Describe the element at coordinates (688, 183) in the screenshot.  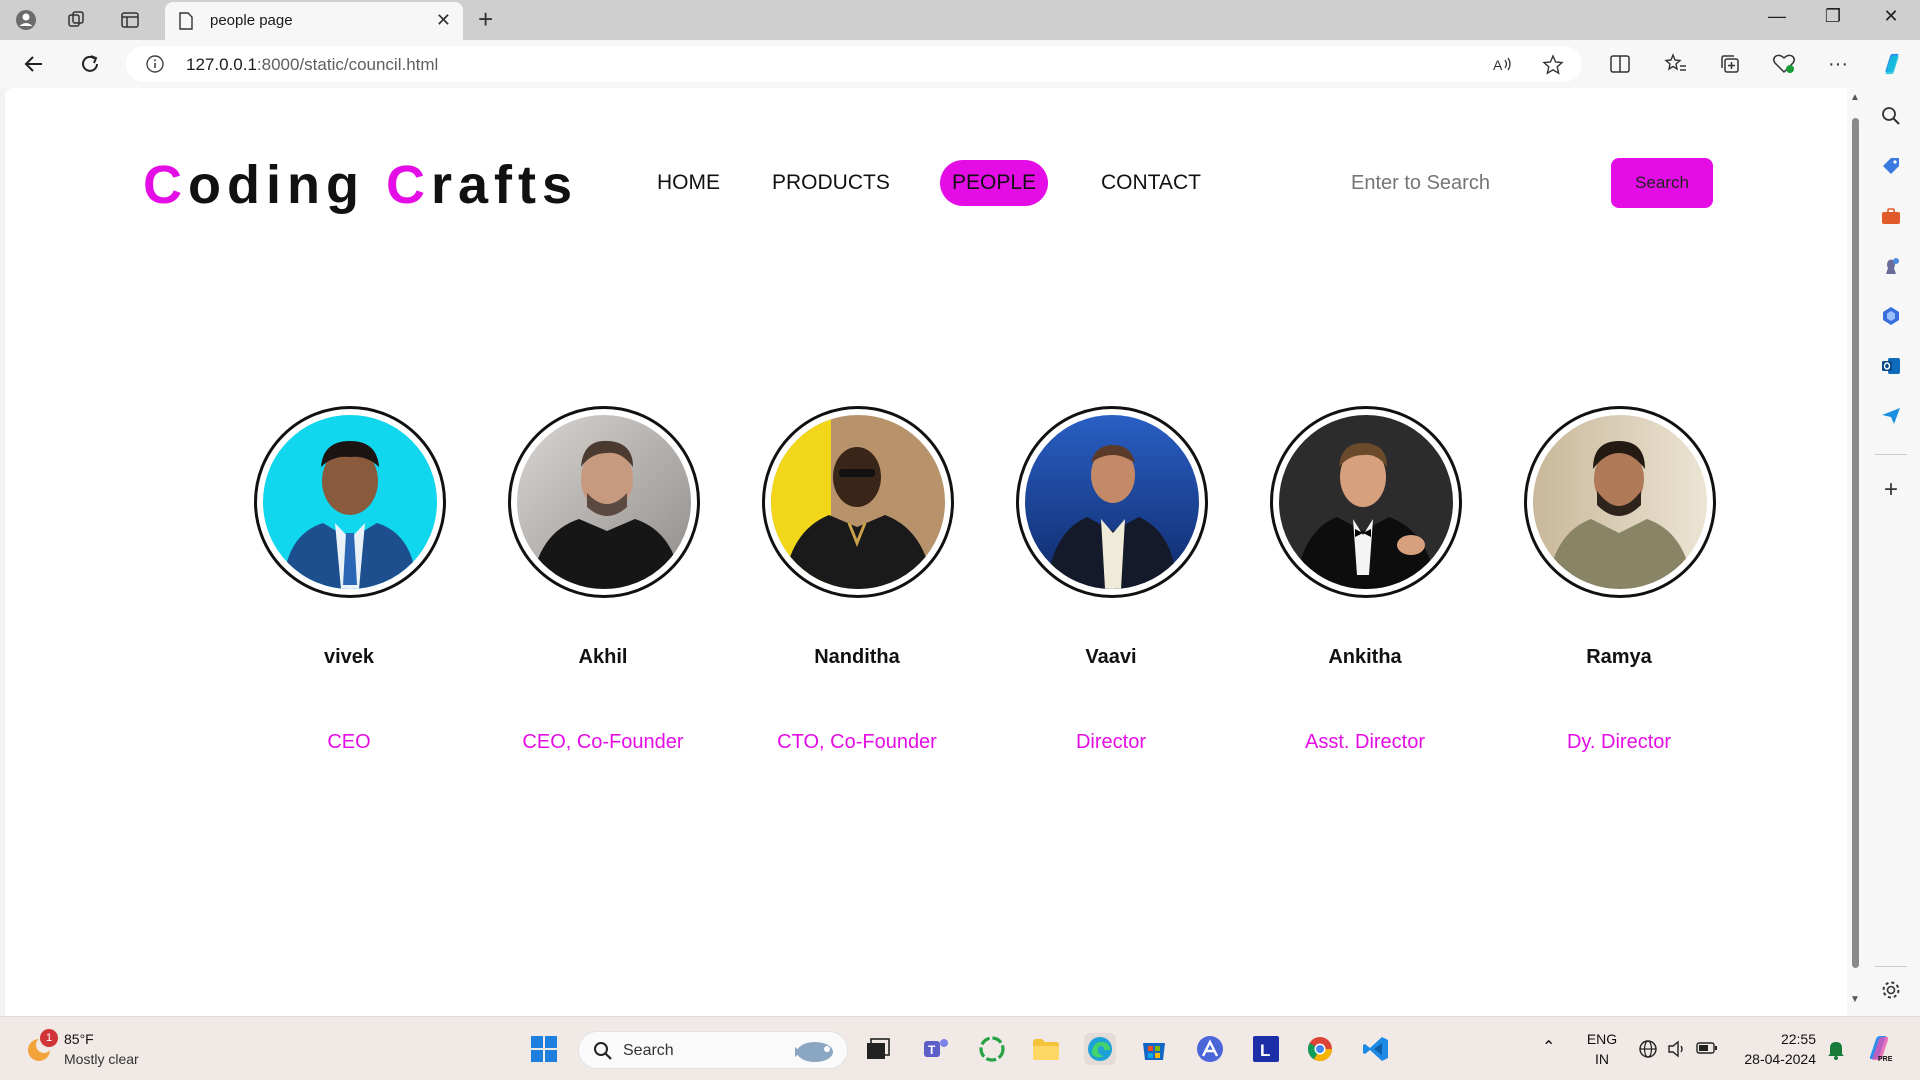
I see `nav-home: HOME` at that location.